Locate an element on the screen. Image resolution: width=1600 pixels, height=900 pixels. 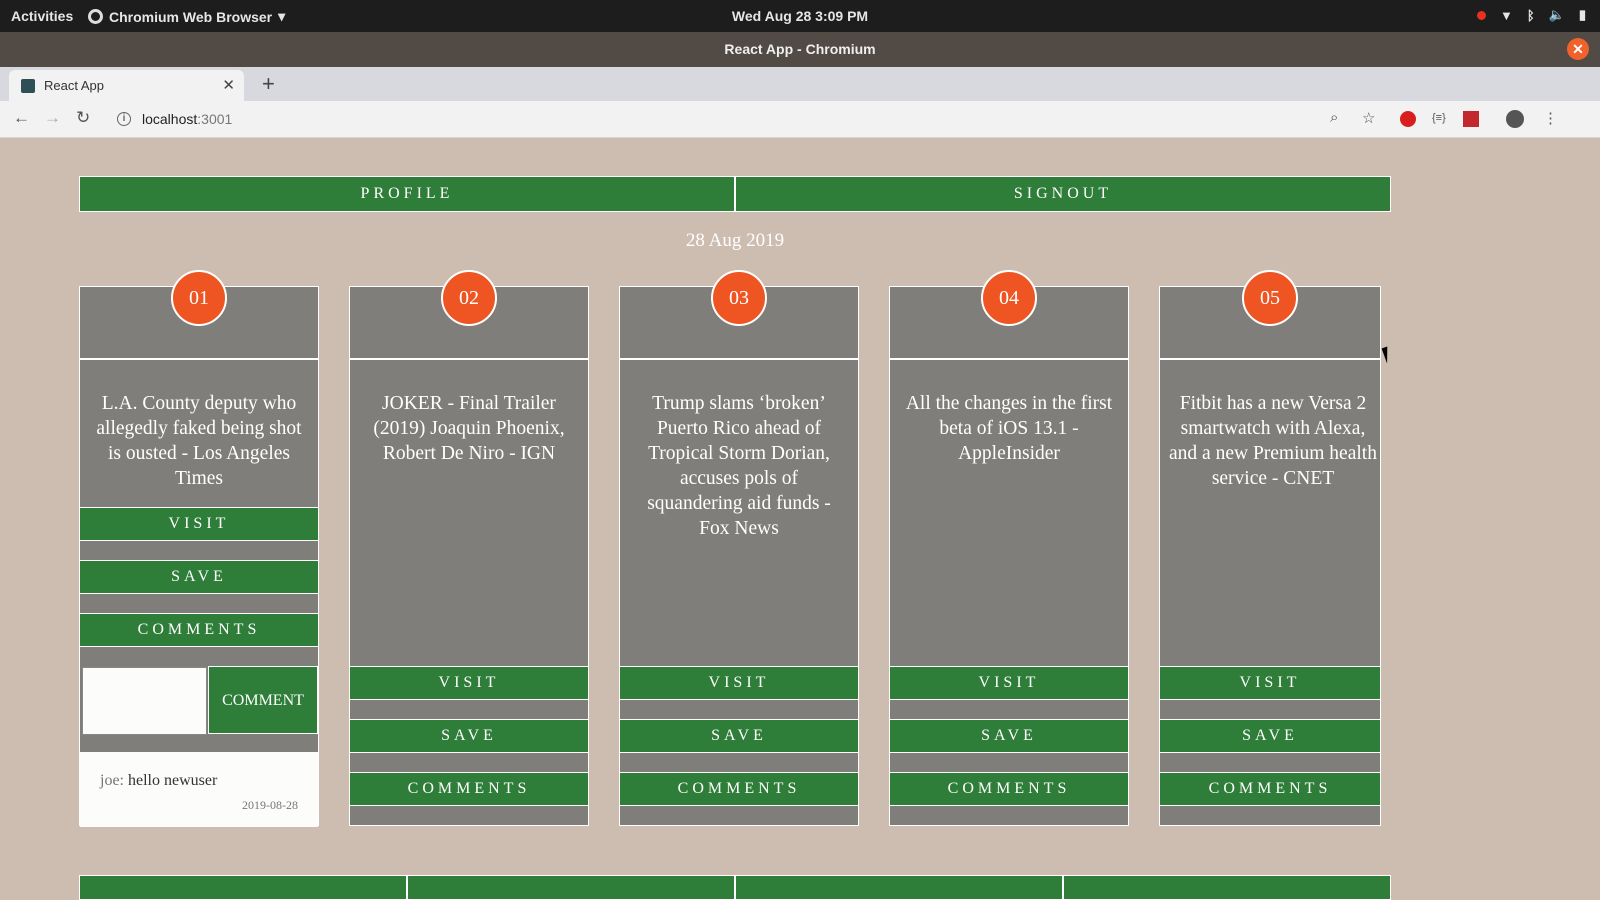
url-port: :3001 is located at coordinates (215, 119).